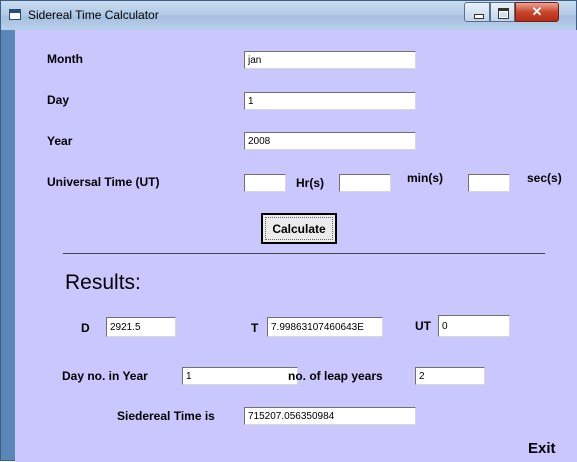 This screenshot has width=577, height=462. Describe the element at coordinates (103, 282) in the screenshot. I see `results-heading: Results:` at that location.